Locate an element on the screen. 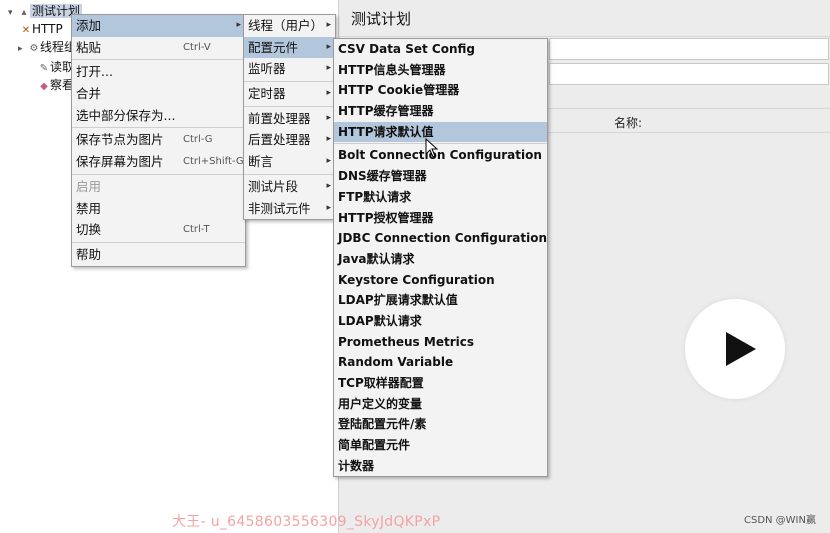 This screenshot has height=533, width=830. config-item: Bolt Connection Configuration is located at coordinates (440, 155).